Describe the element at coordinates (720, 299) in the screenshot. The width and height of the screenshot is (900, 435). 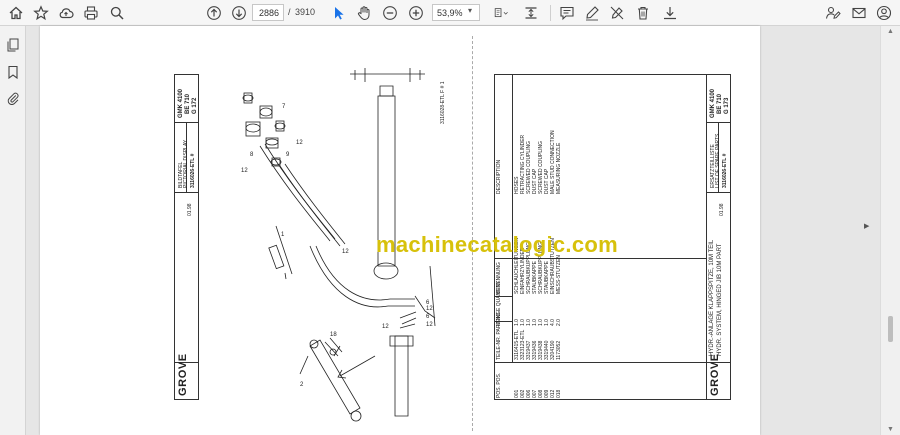
I see `assembly-title-en: HYDR. SYSTEM, HINGED JIB 10M PART` at that location.